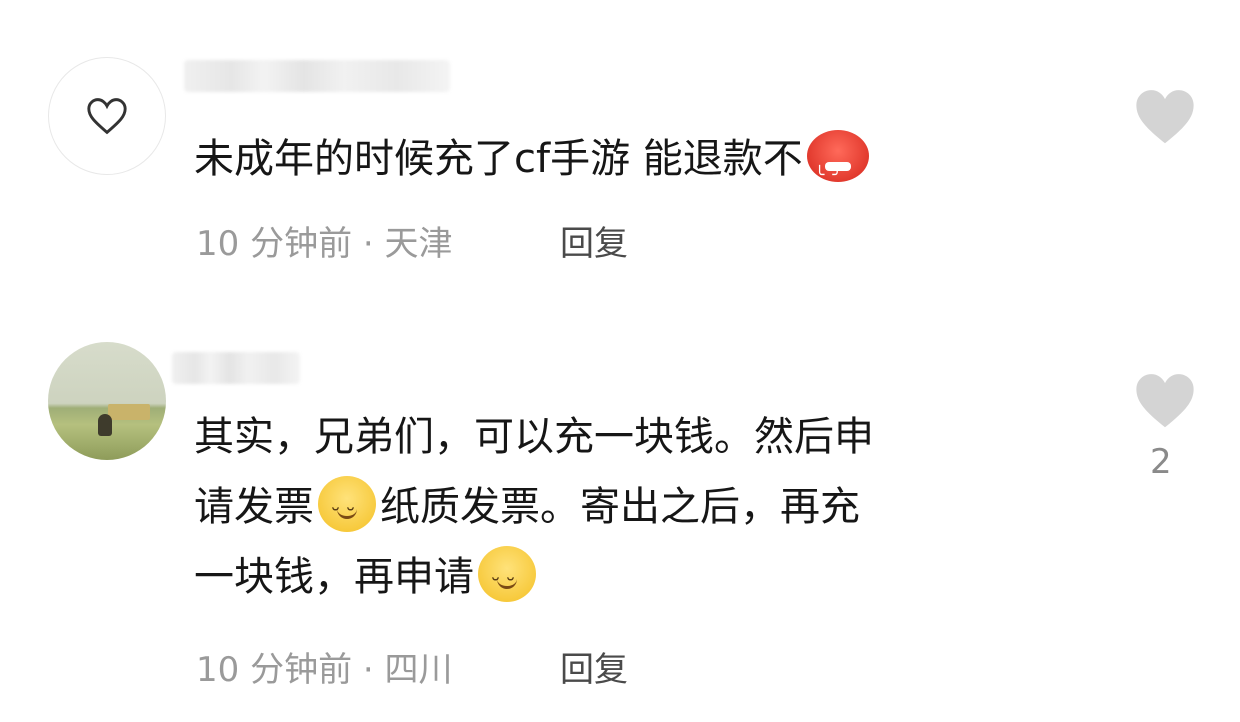 This screenshot has width=1240, height=722. I want to click on comment-line-3: 一块钱，再申请, so click(334, 577).